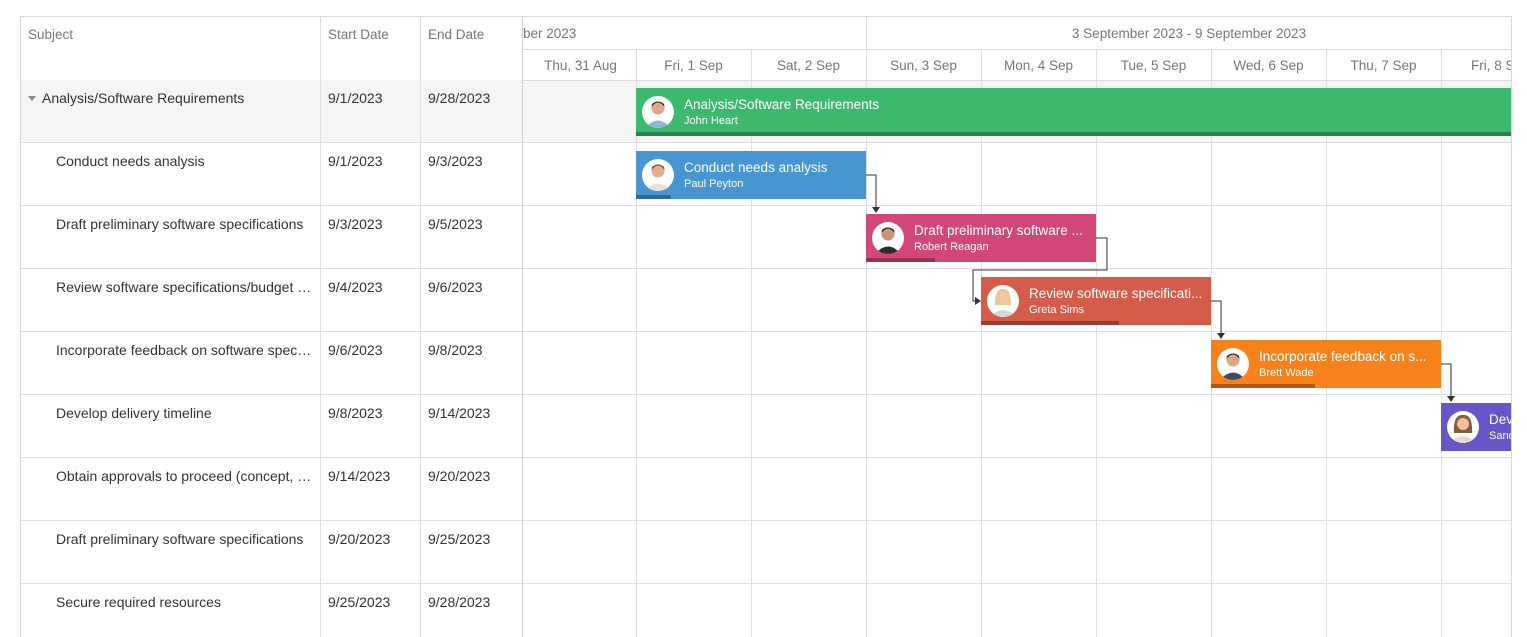 The image size is (1527, 637). What do you see at coordinates (359, 602) in the screenshot?
I see `row-start-date: 9/25/2023` at bounding box center [359, 602].